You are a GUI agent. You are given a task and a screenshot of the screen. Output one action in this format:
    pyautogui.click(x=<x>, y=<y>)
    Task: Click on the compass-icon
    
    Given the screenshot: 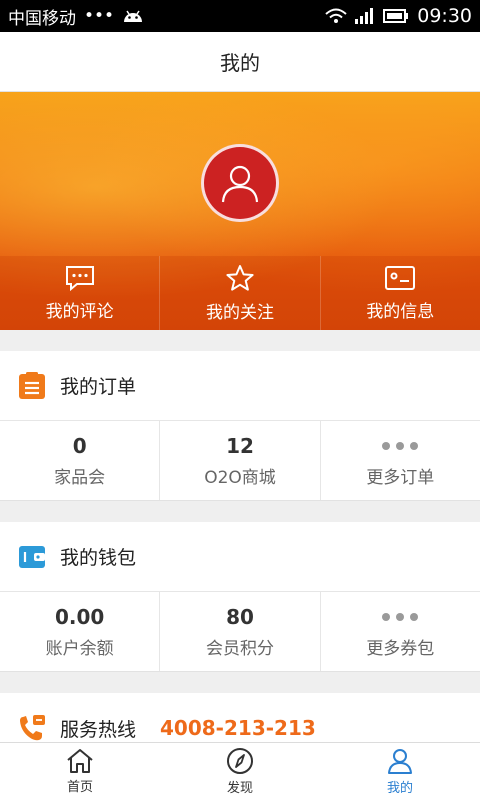 What is the action you would take?
    pyautogui.click(x=240, y=761)
    